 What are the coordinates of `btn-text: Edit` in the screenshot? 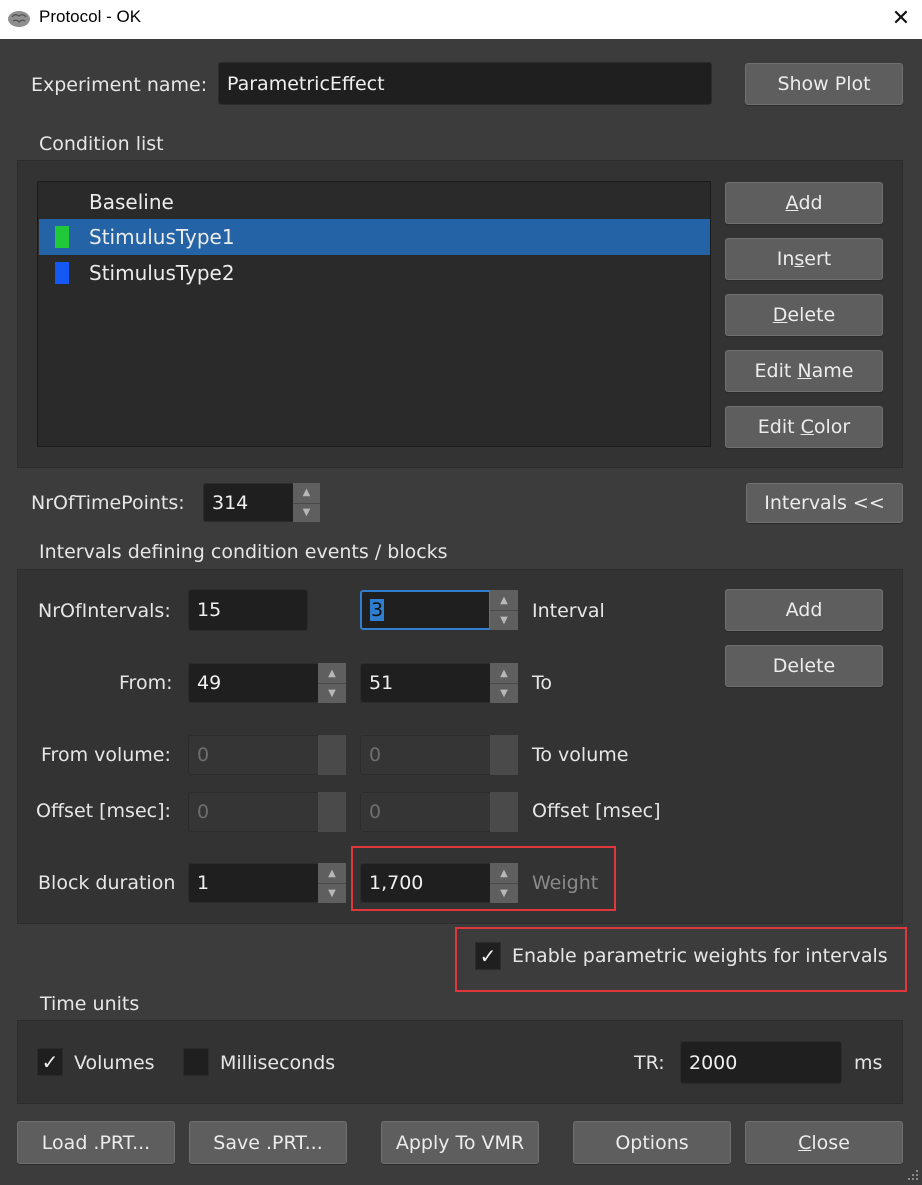 It's located at (779, 427).